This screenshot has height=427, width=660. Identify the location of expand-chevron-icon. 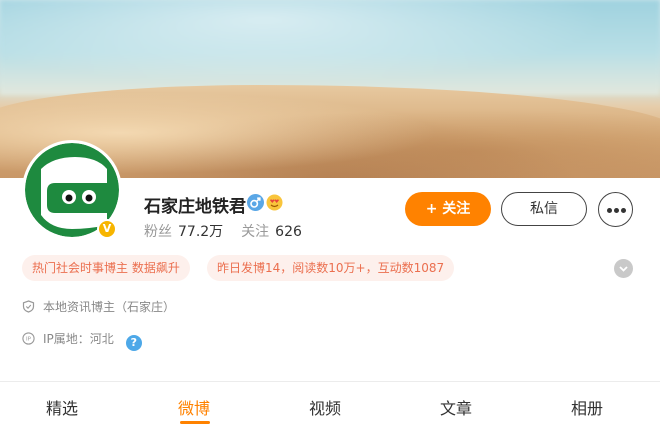
(623, 268).